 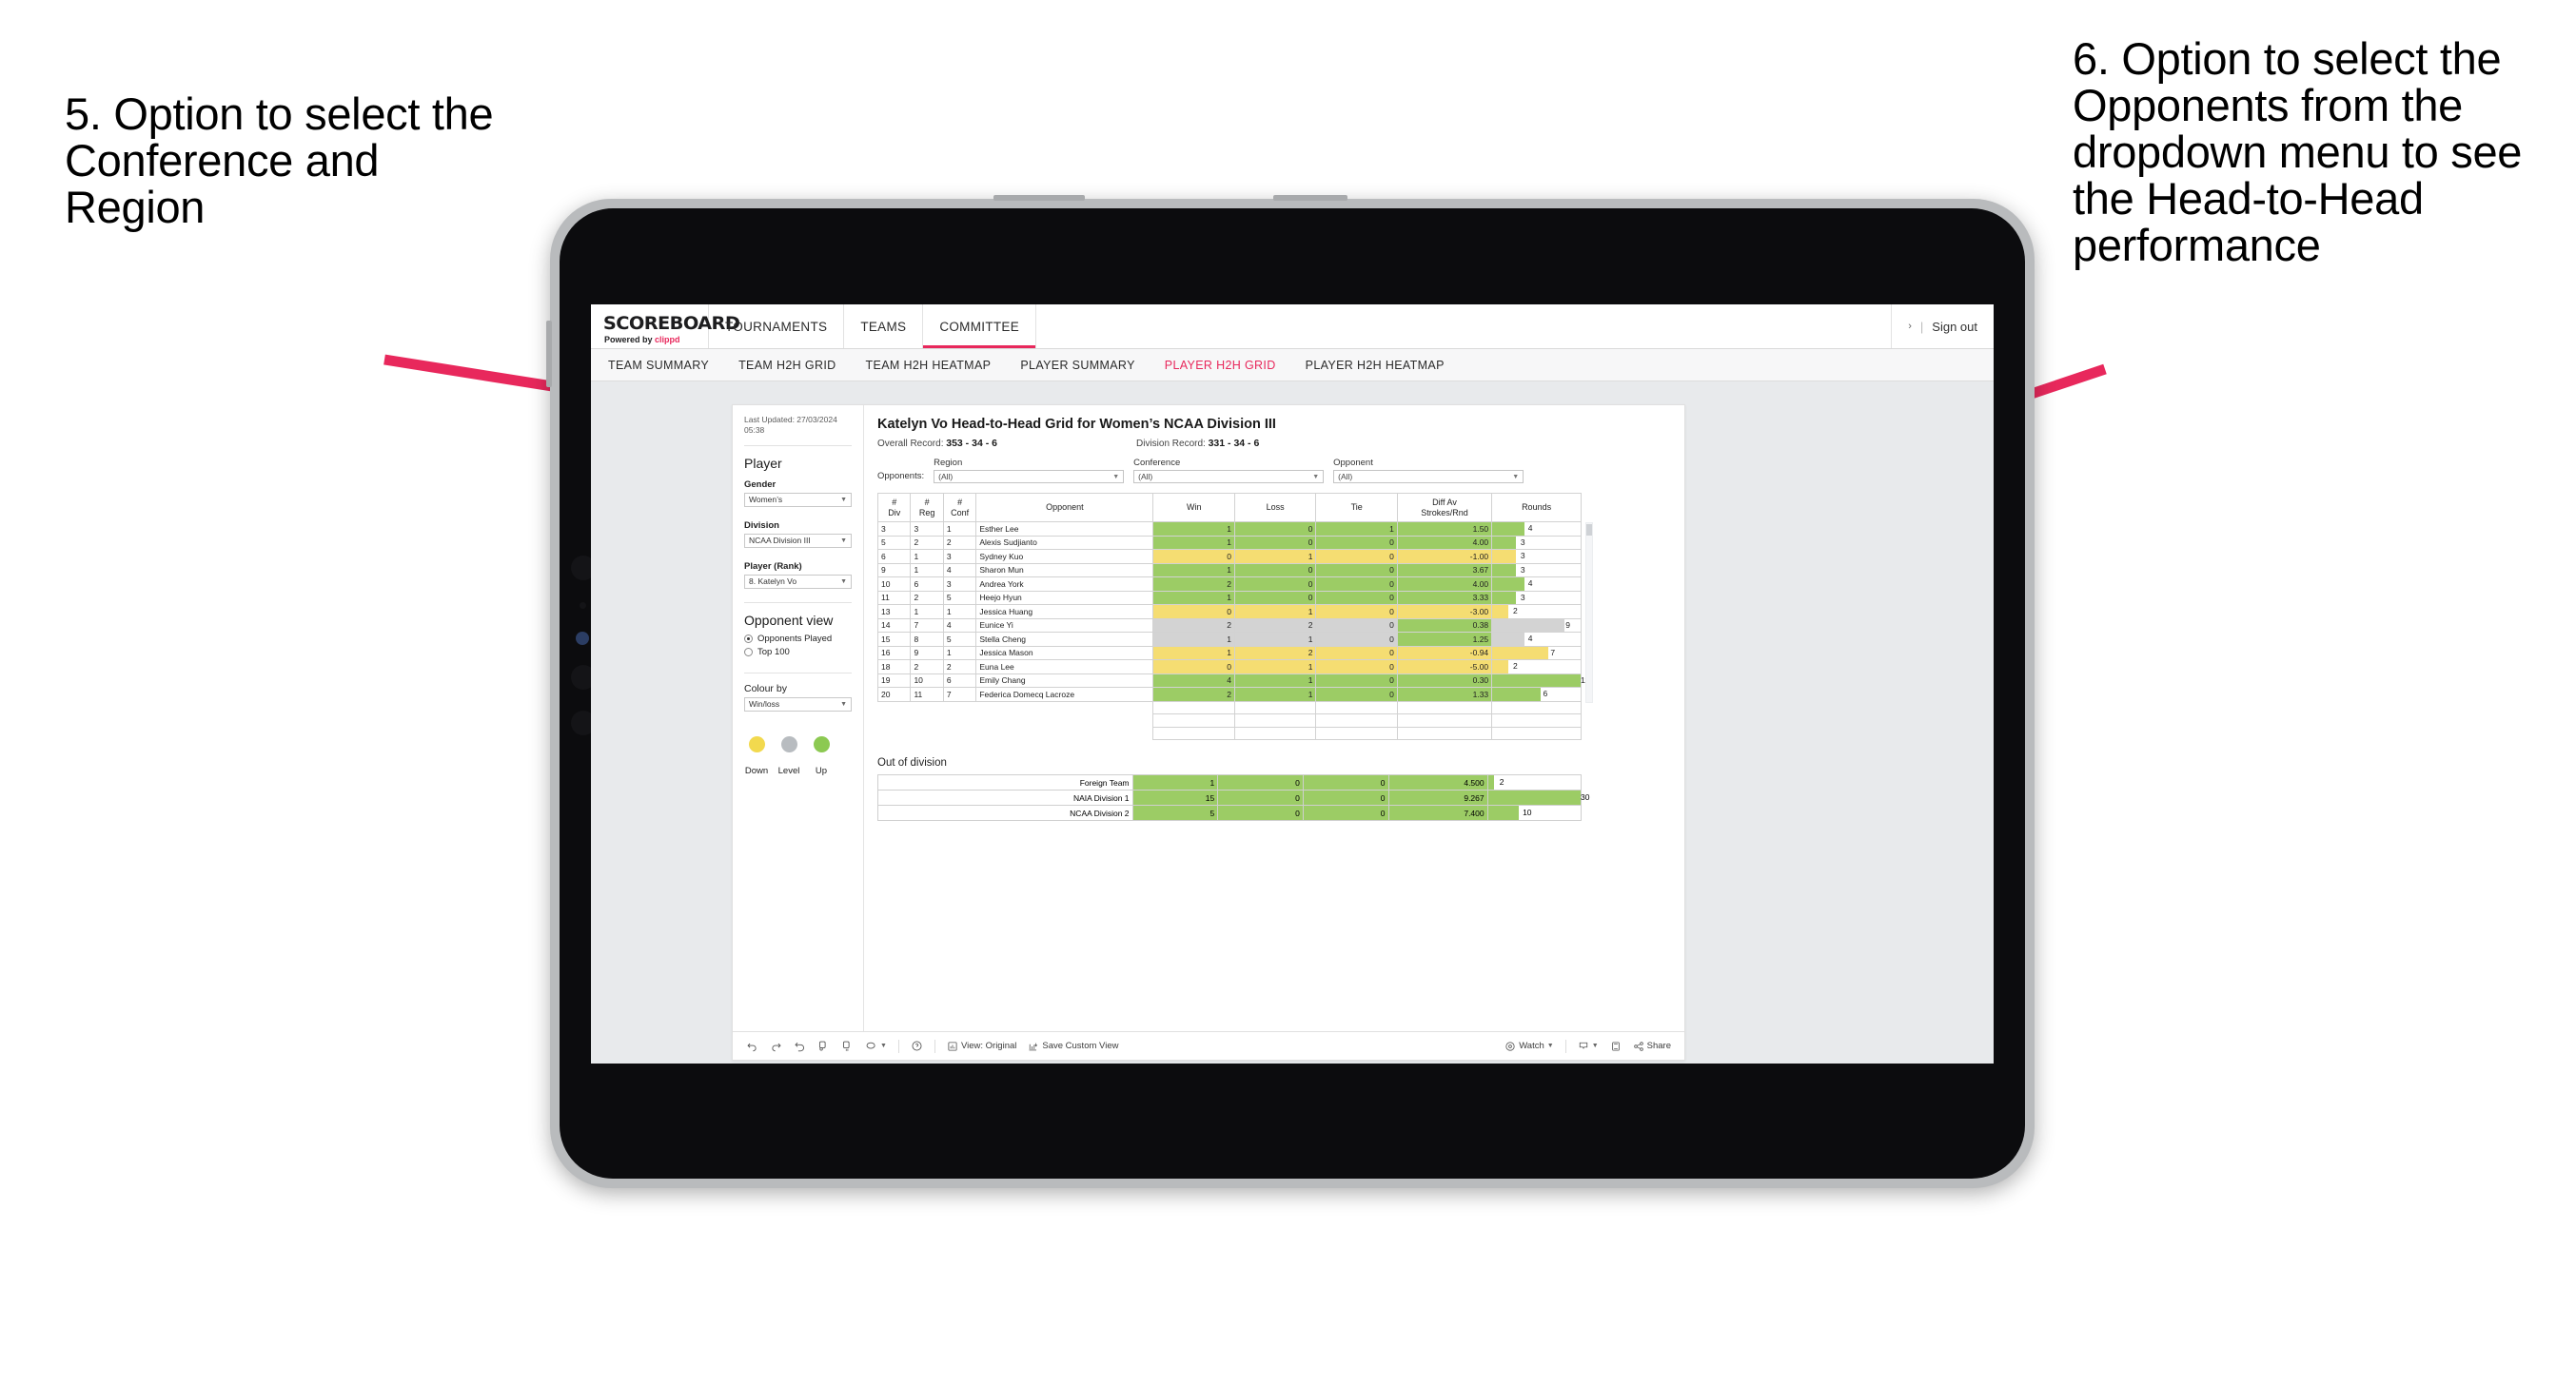 What do you see at coordinates (1508, 639) in the screenshot?
I see `rounds-bar` at bounding box center [1508, 639].